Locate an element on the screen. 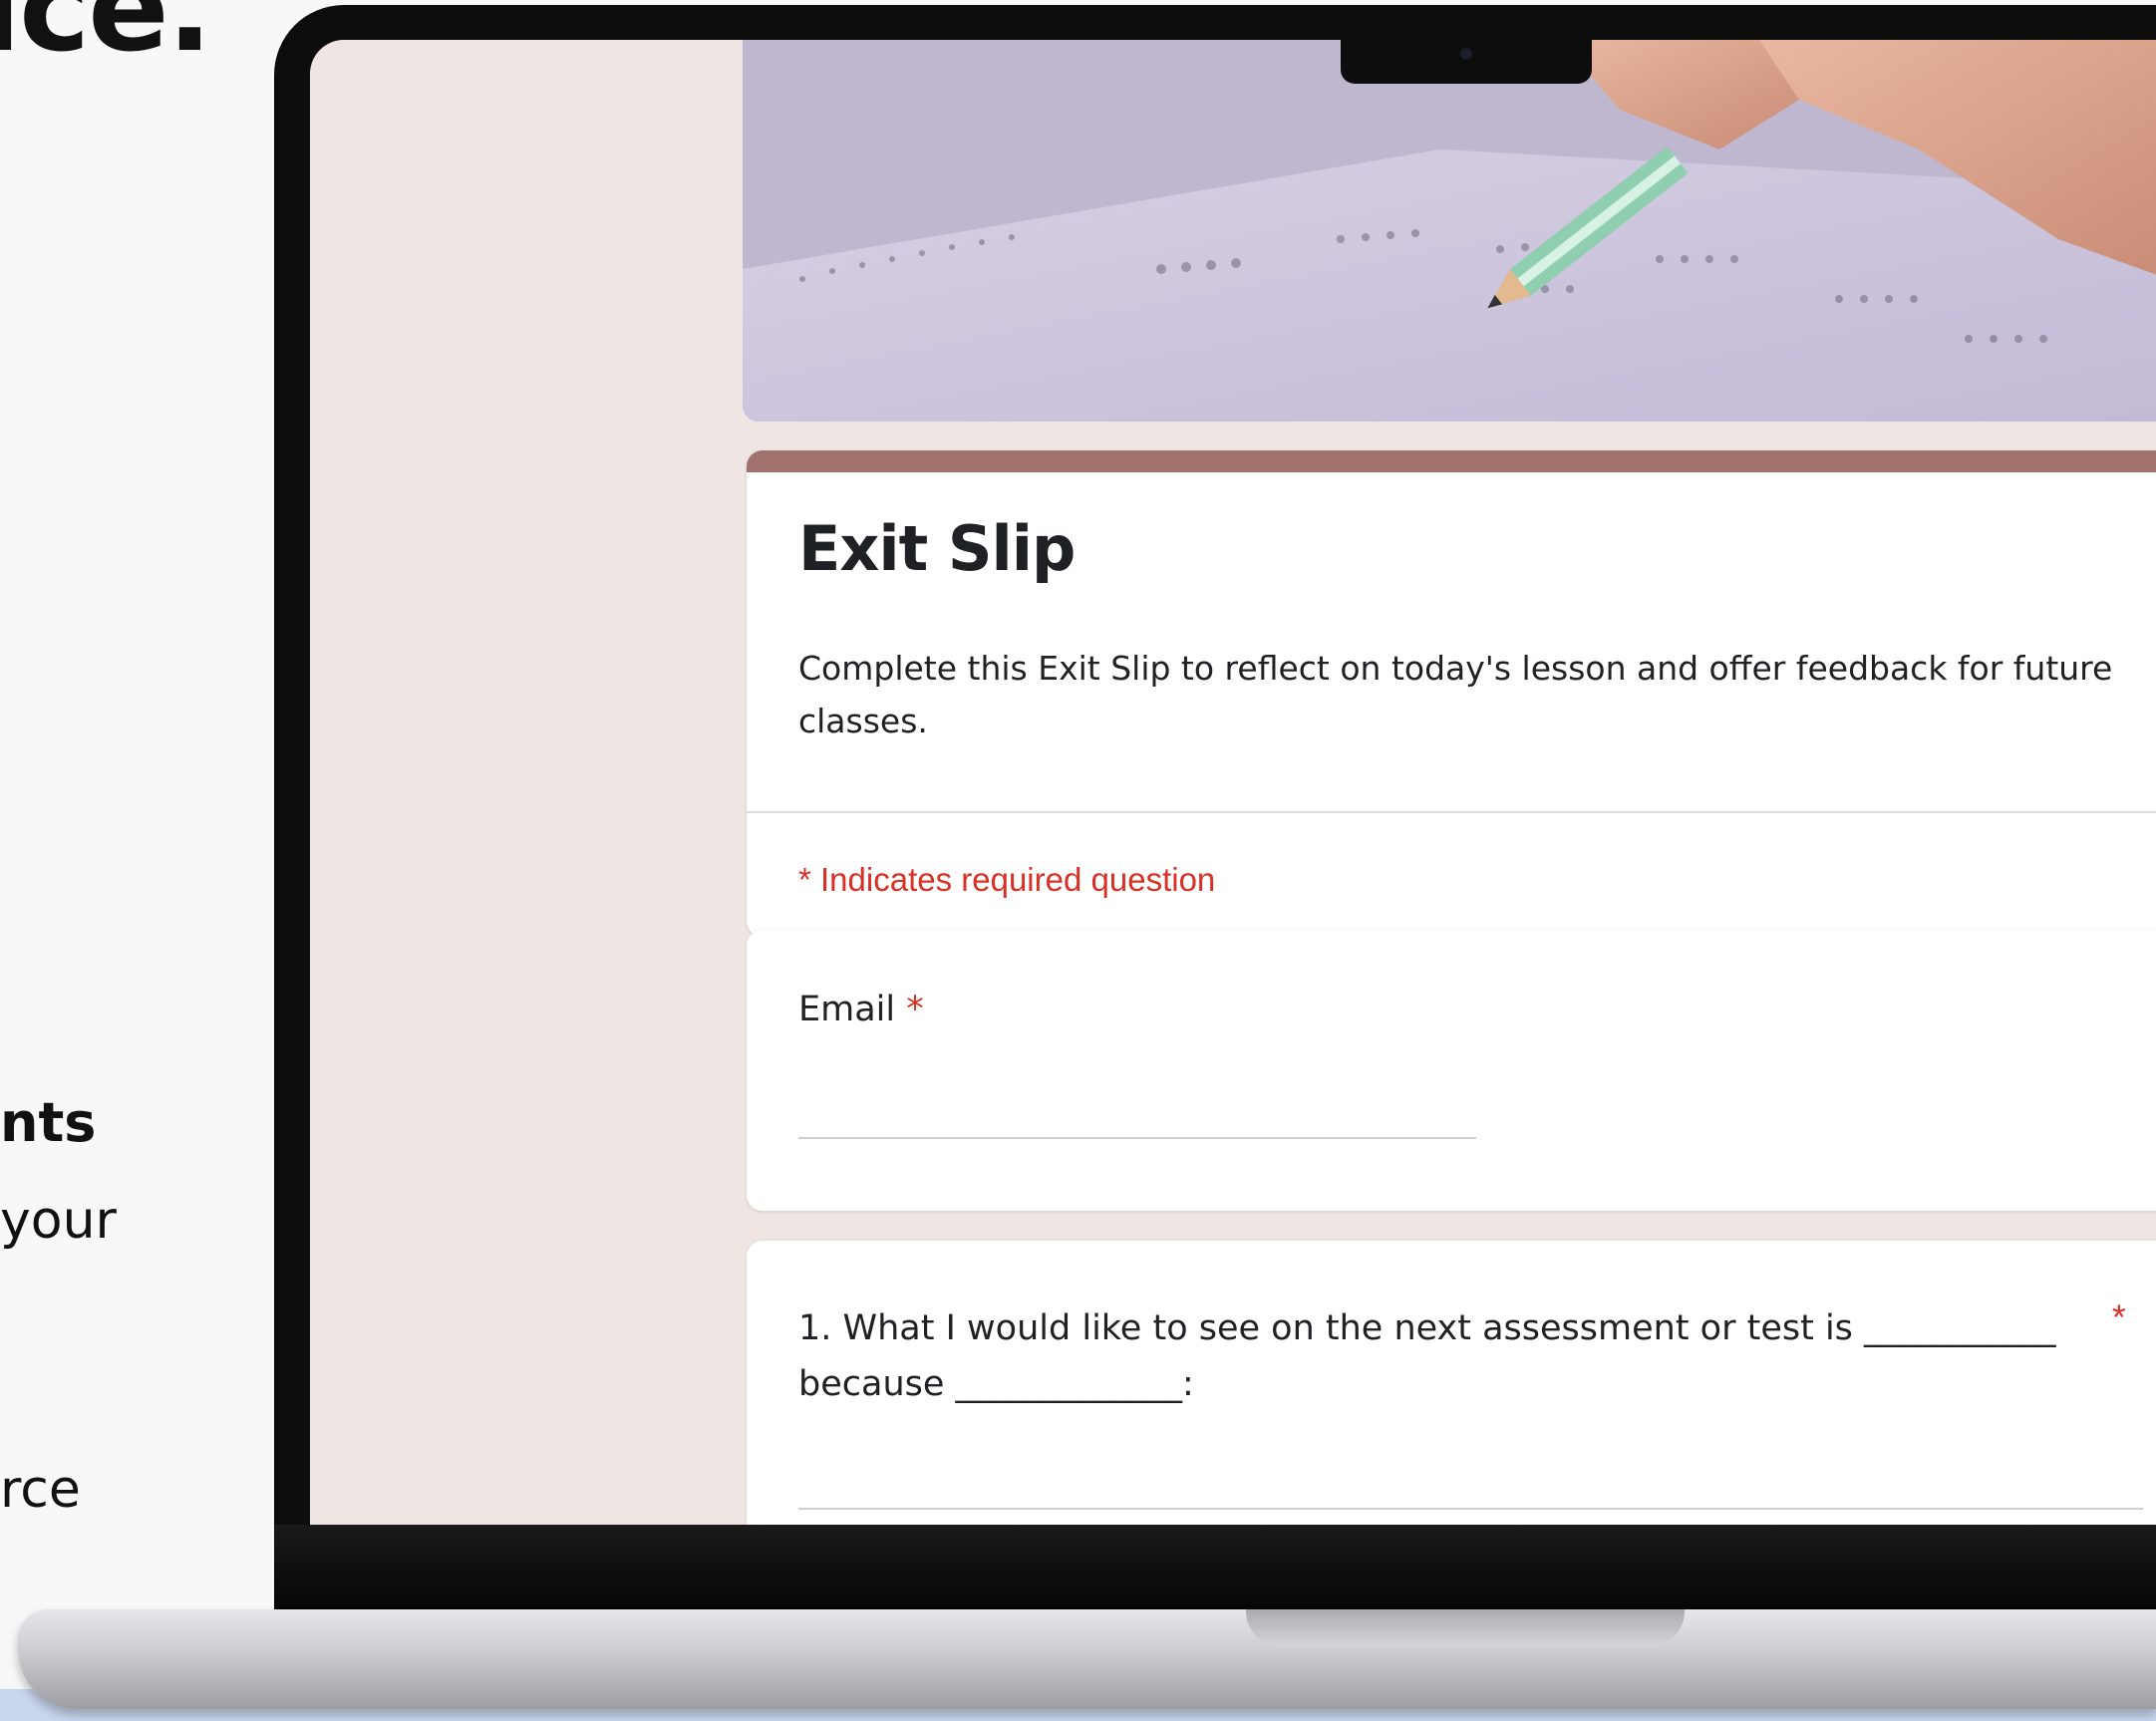 The image size is (2156, 1721). email-question-card: Email * is located at coordinates (1451, 1071).